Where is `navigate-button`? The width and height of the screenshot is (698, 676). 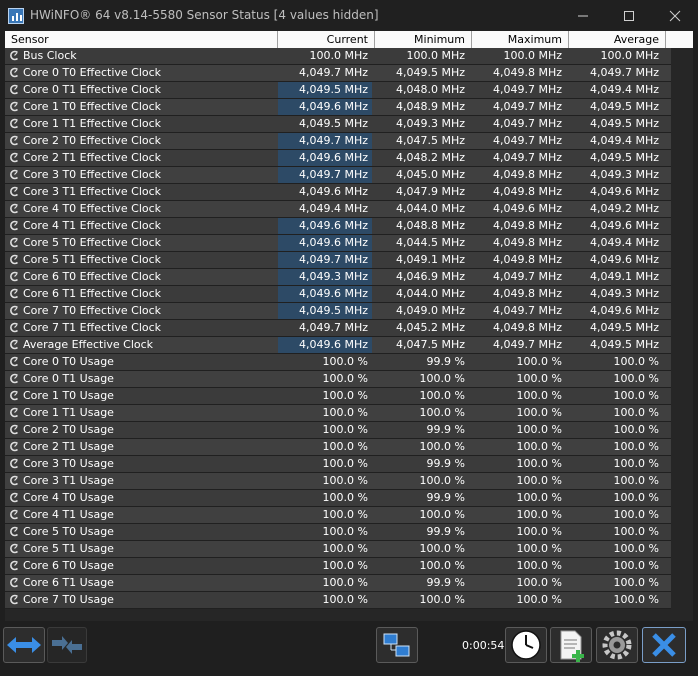
navigate-button is located at coordinates (24, 645).